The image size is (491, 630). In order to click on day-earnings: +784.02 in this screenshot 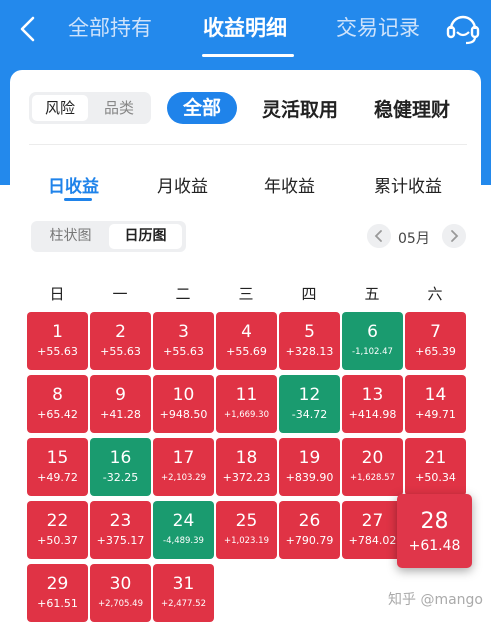, I will do `click(372, 540)`.